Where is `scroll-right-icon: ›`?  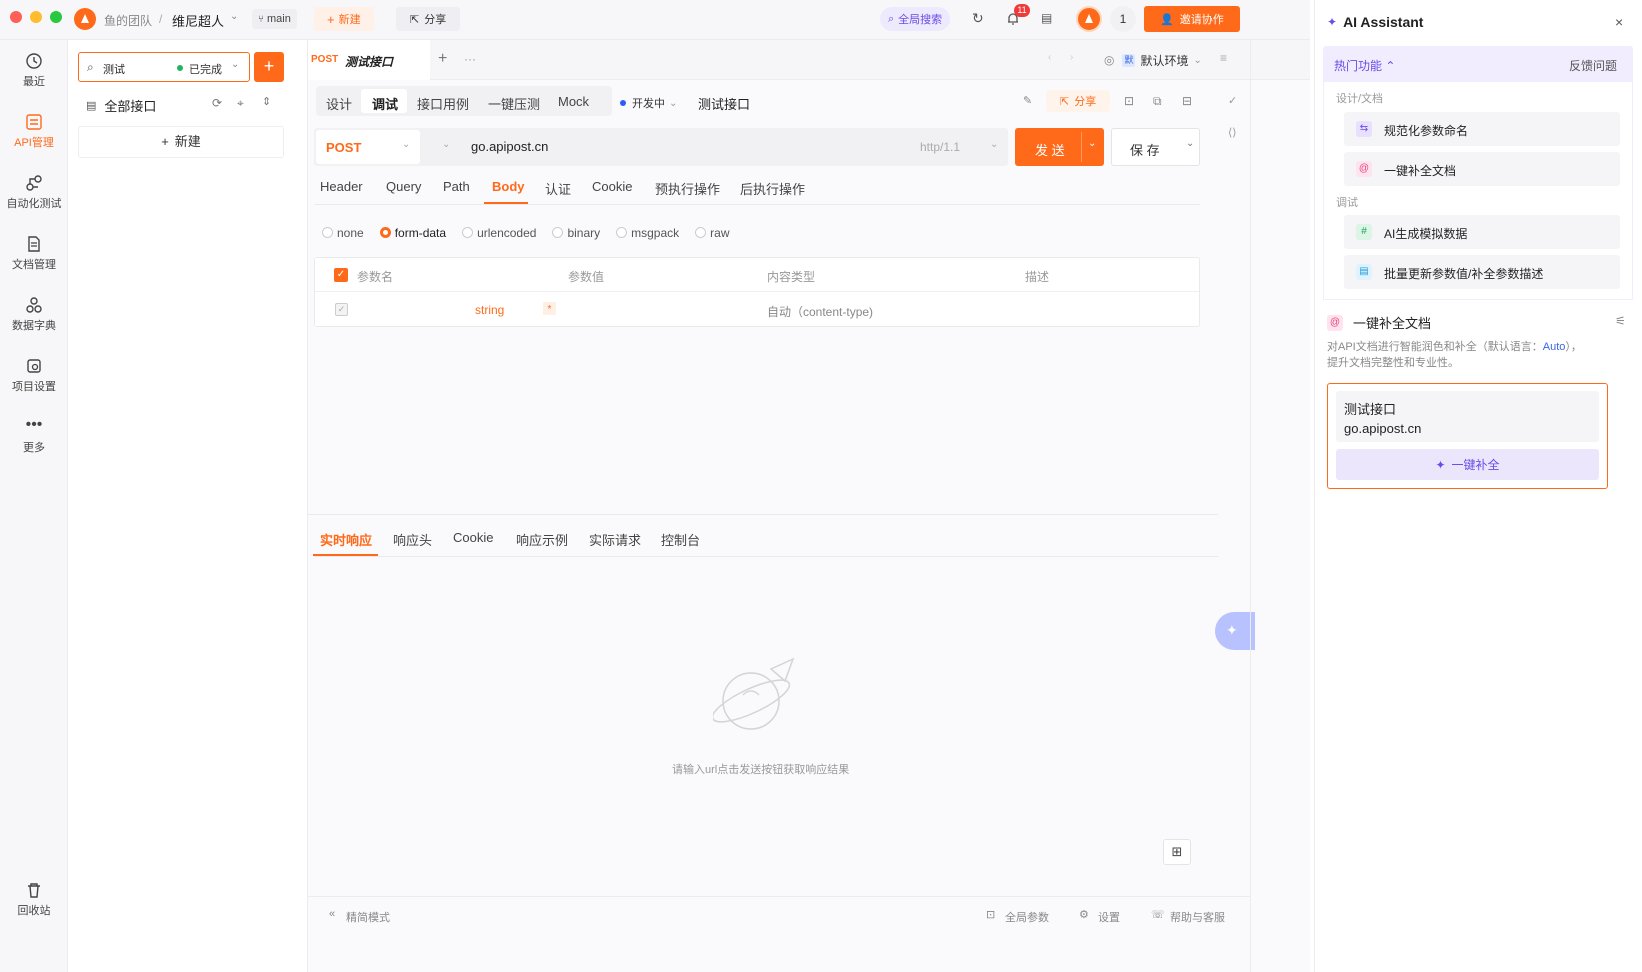 scroll-right-icon: › is located at coordinates (1071, 57).